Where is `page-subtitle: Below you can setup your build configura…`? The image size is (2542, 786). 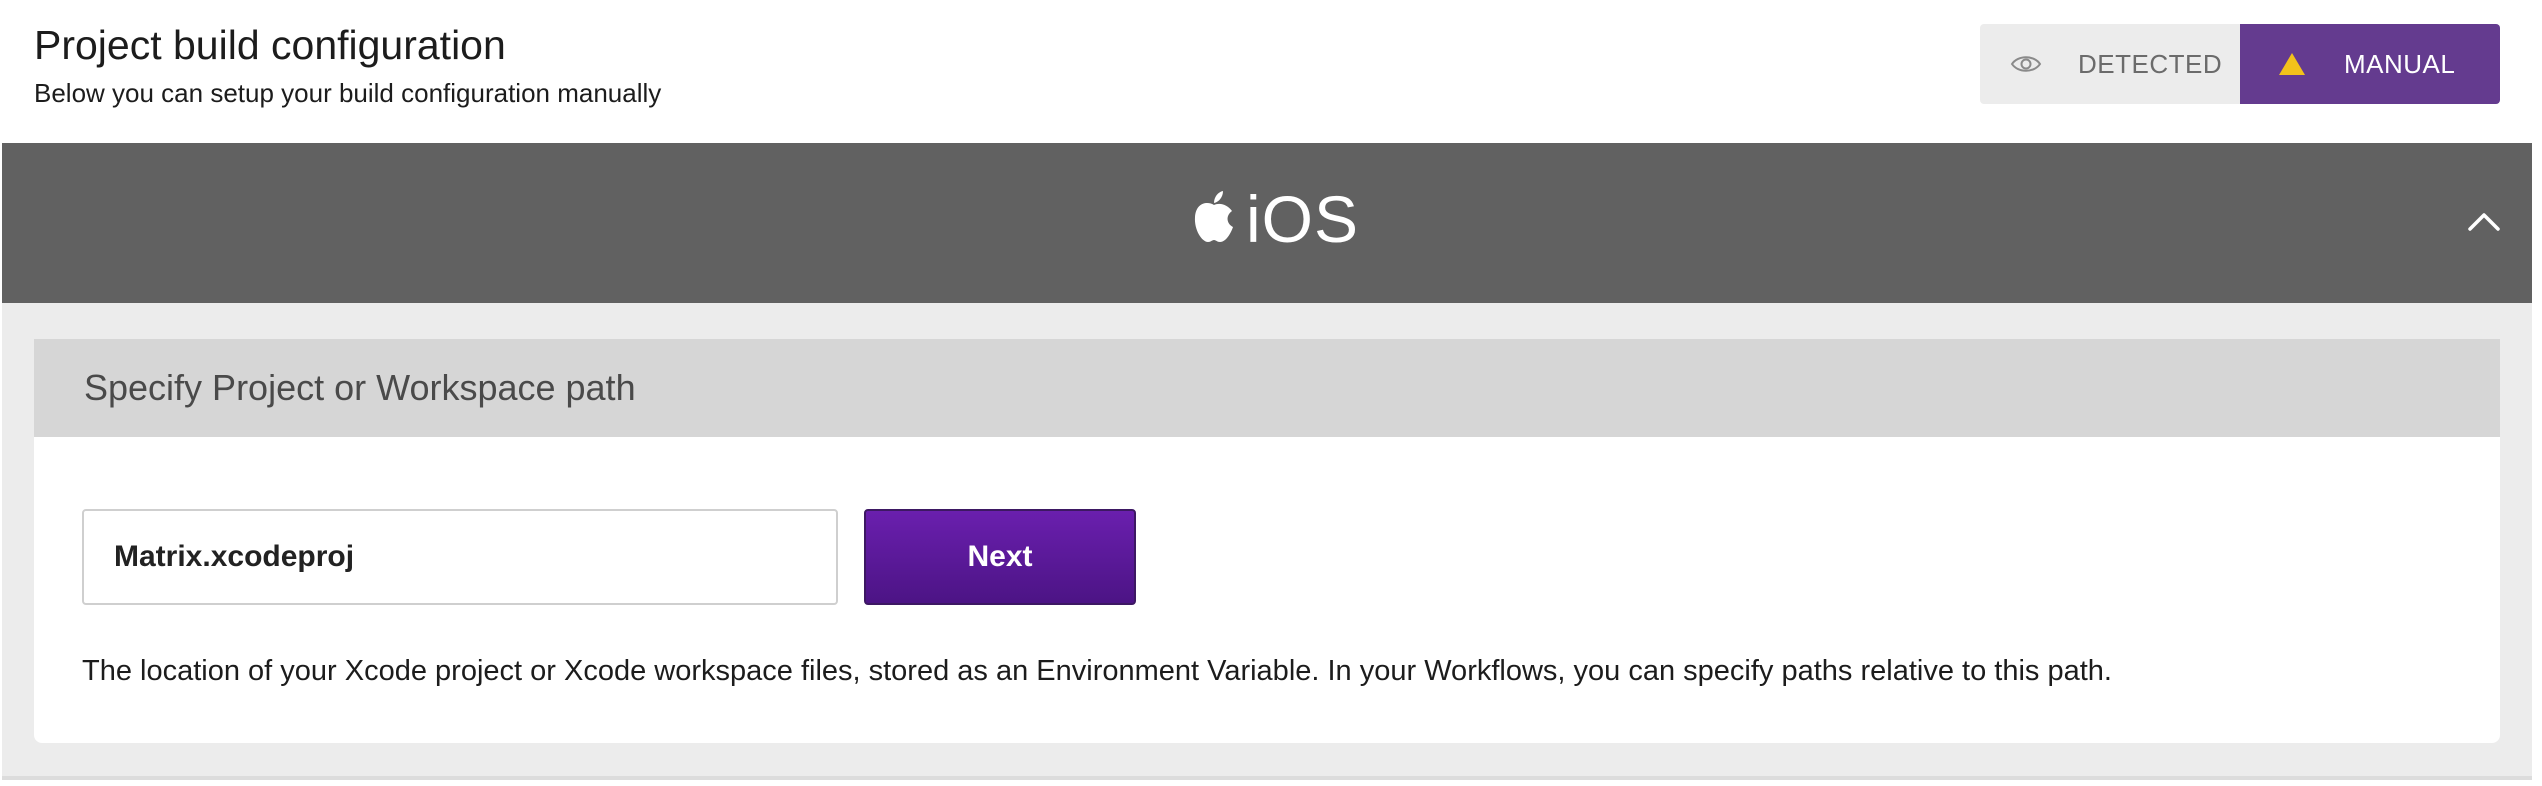
page-subtitle: Below you can setup your build configura… is located at coordinates (348, 93).